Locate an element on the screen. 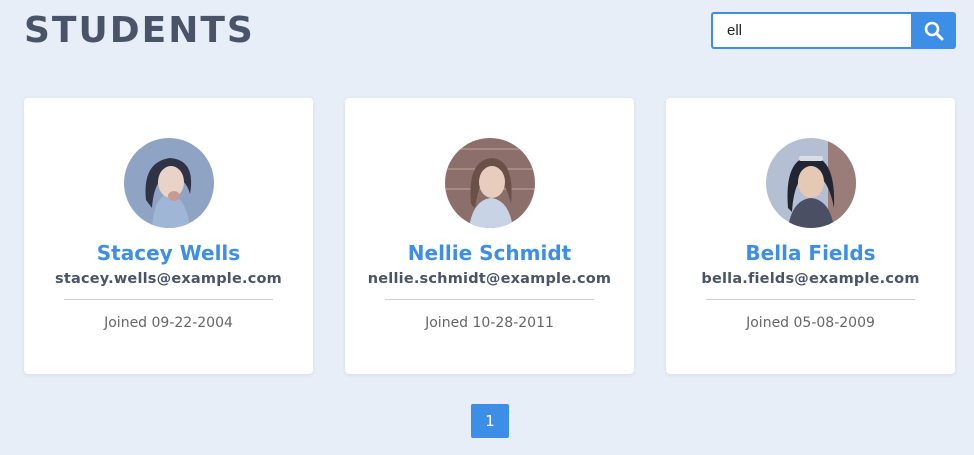 The width and height of the screenshot is (974, 455). search-bar is located at coordinates (833, 30).